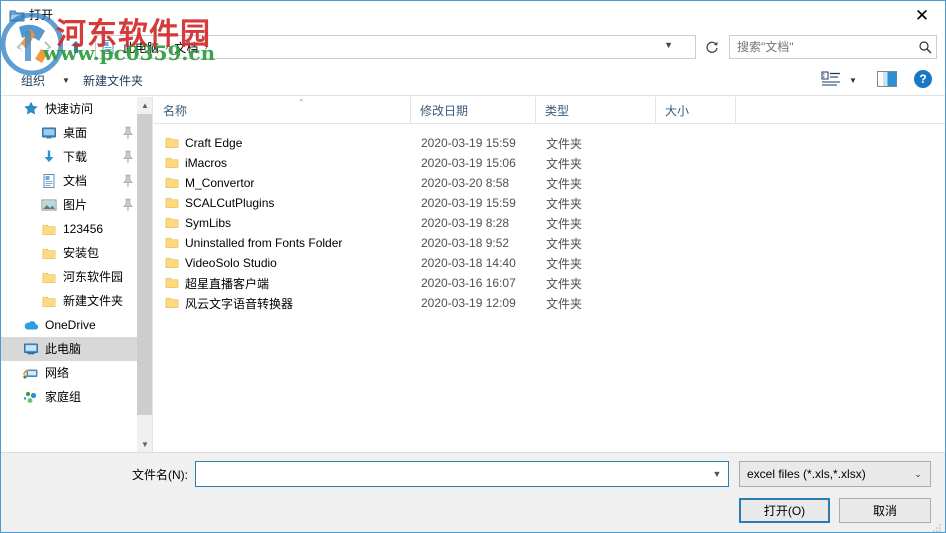 The image size is (946, 533). I want to click on filename-input, so click(451, 474).